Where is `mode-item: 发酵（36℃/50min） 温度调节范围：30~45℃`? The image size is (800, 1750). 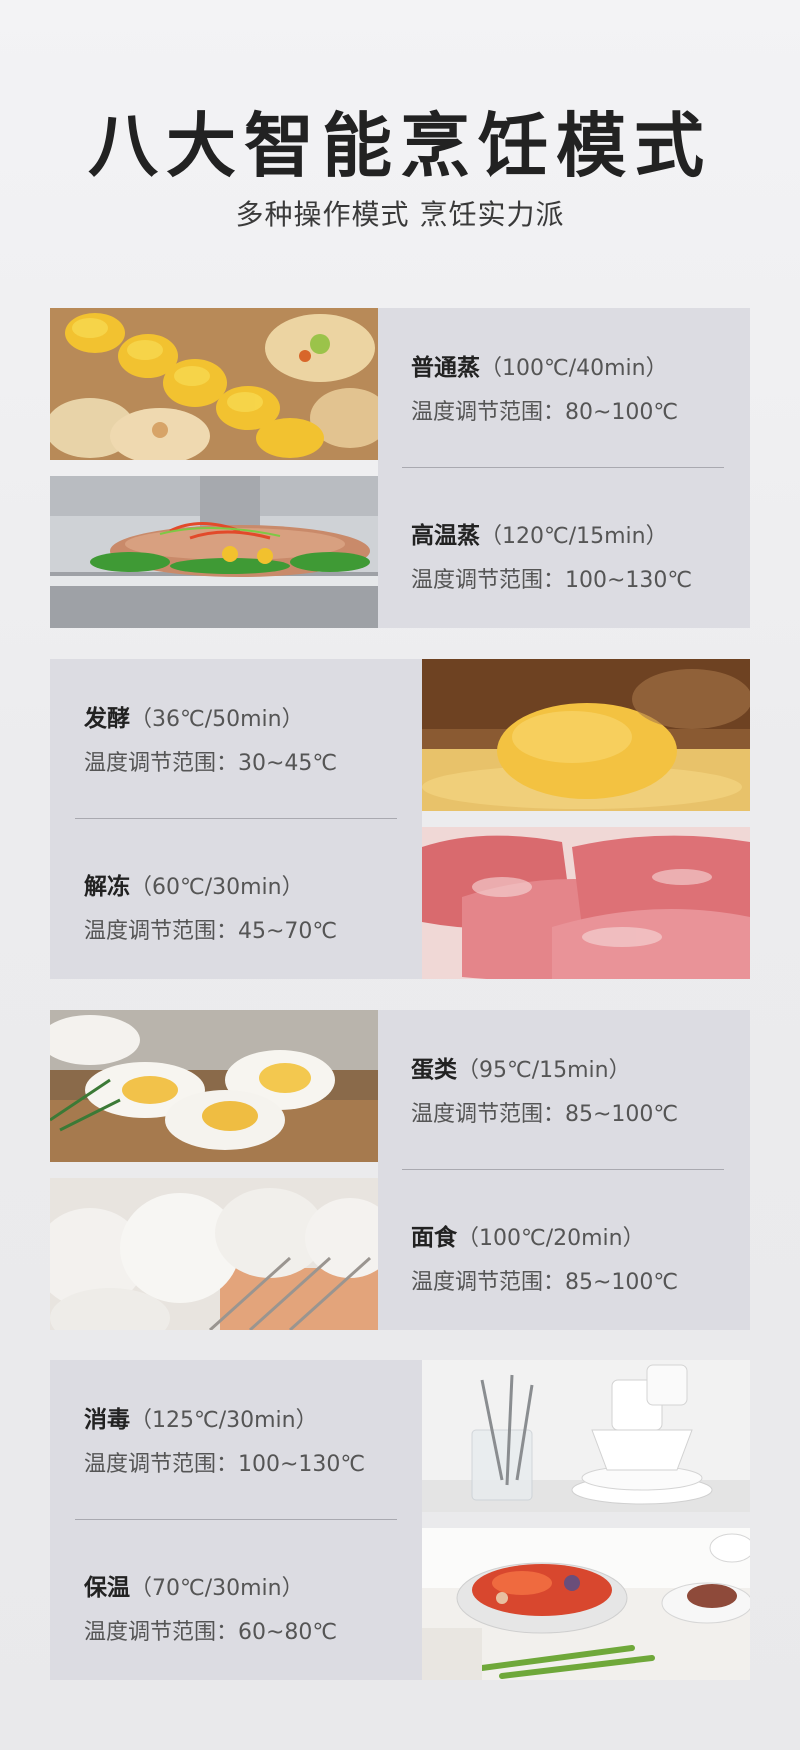 mode-item: 发酵（36℃/50min） 温度调节范围：30~45℃ is located at coordinates (244, 738).